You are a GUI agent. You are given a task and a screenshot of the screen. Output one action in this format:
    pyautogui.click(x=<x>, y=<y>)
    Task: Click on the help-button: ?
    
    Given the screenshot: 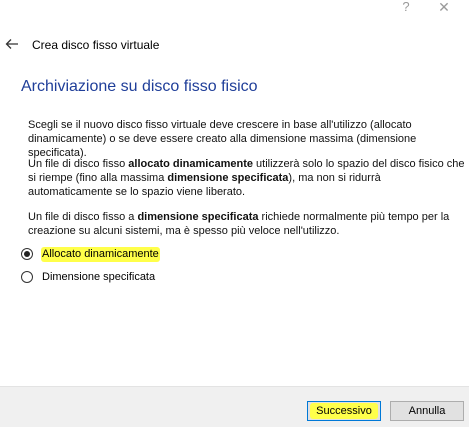 What is the action you would take?
    pyautogui.click(x=406, y=10)
    